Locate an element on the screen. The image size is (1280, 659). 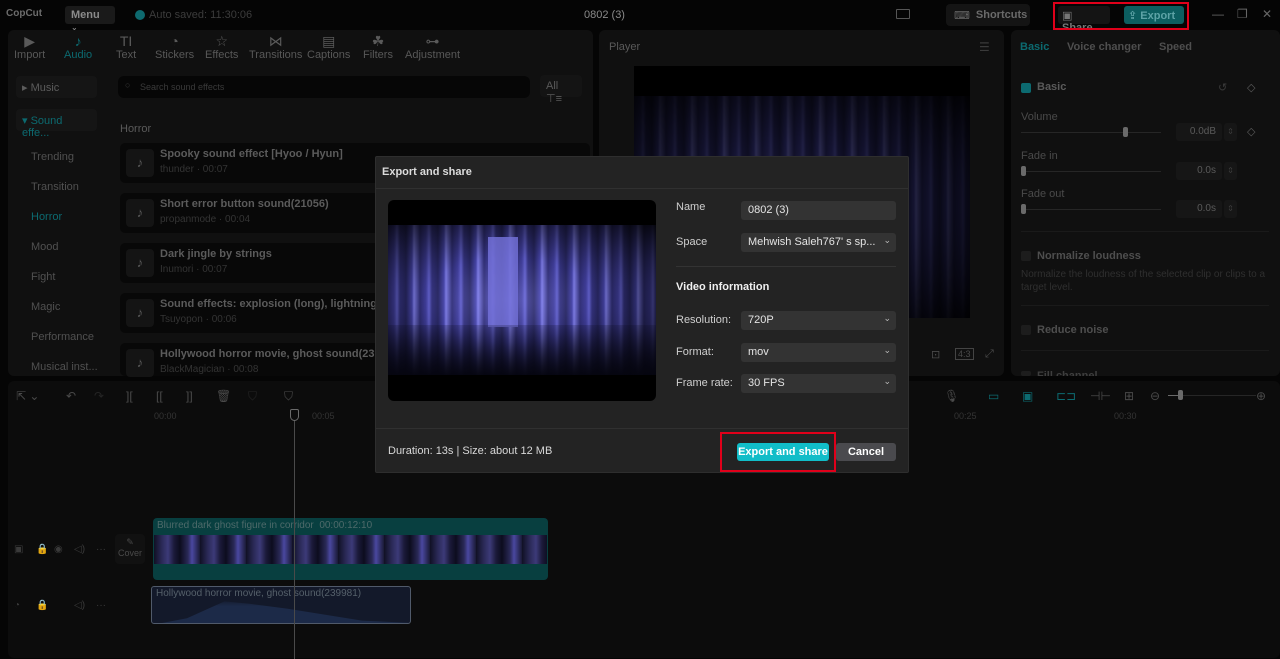
tab-captions: ▤ Captions is located at coordinates (328, 47).